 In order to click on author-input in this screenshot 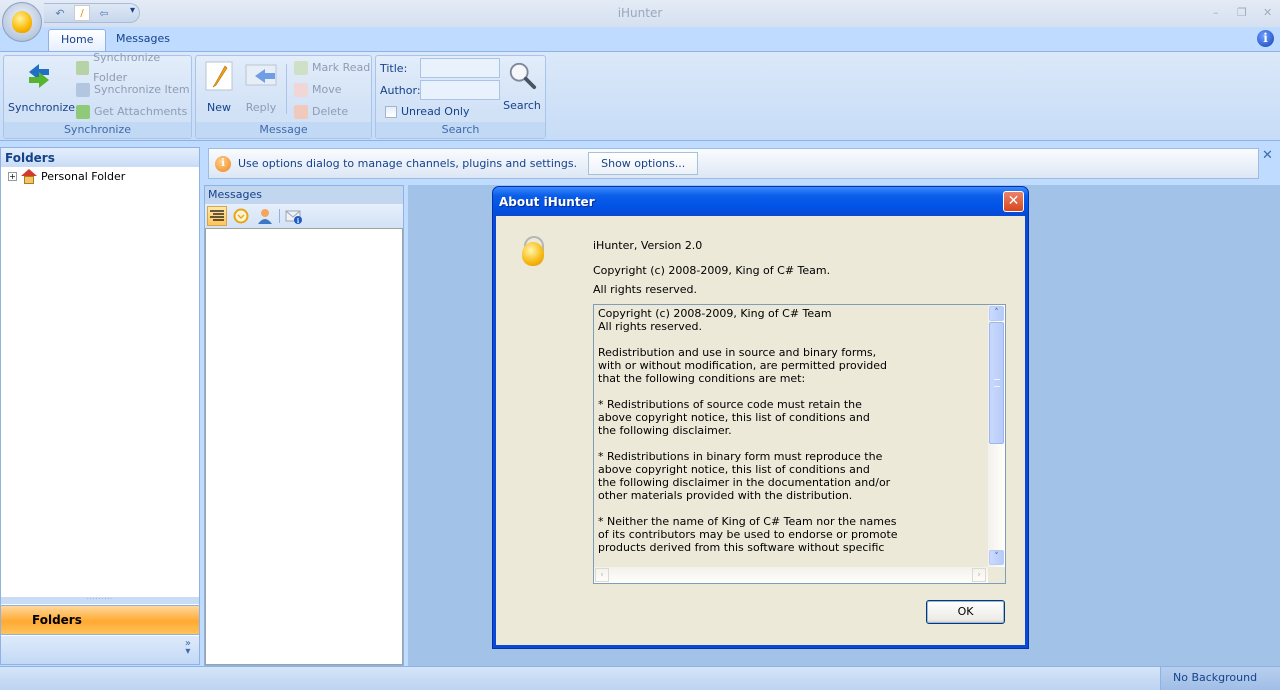, I will do `click(460, 90)`.